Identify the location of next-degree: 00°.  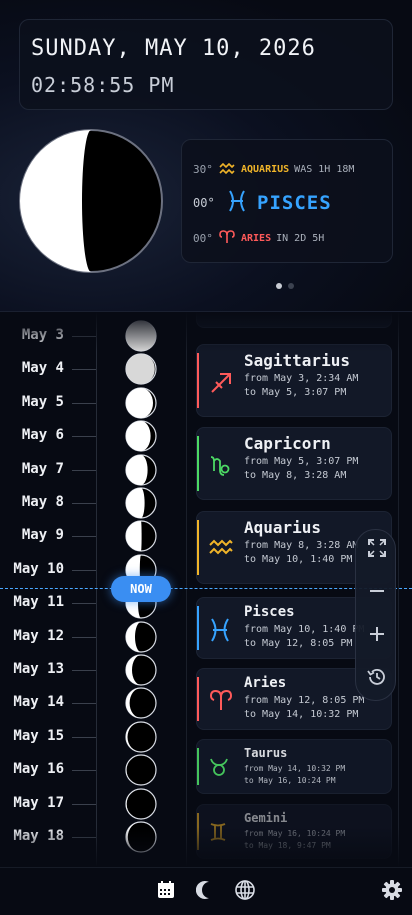
(203, 238).